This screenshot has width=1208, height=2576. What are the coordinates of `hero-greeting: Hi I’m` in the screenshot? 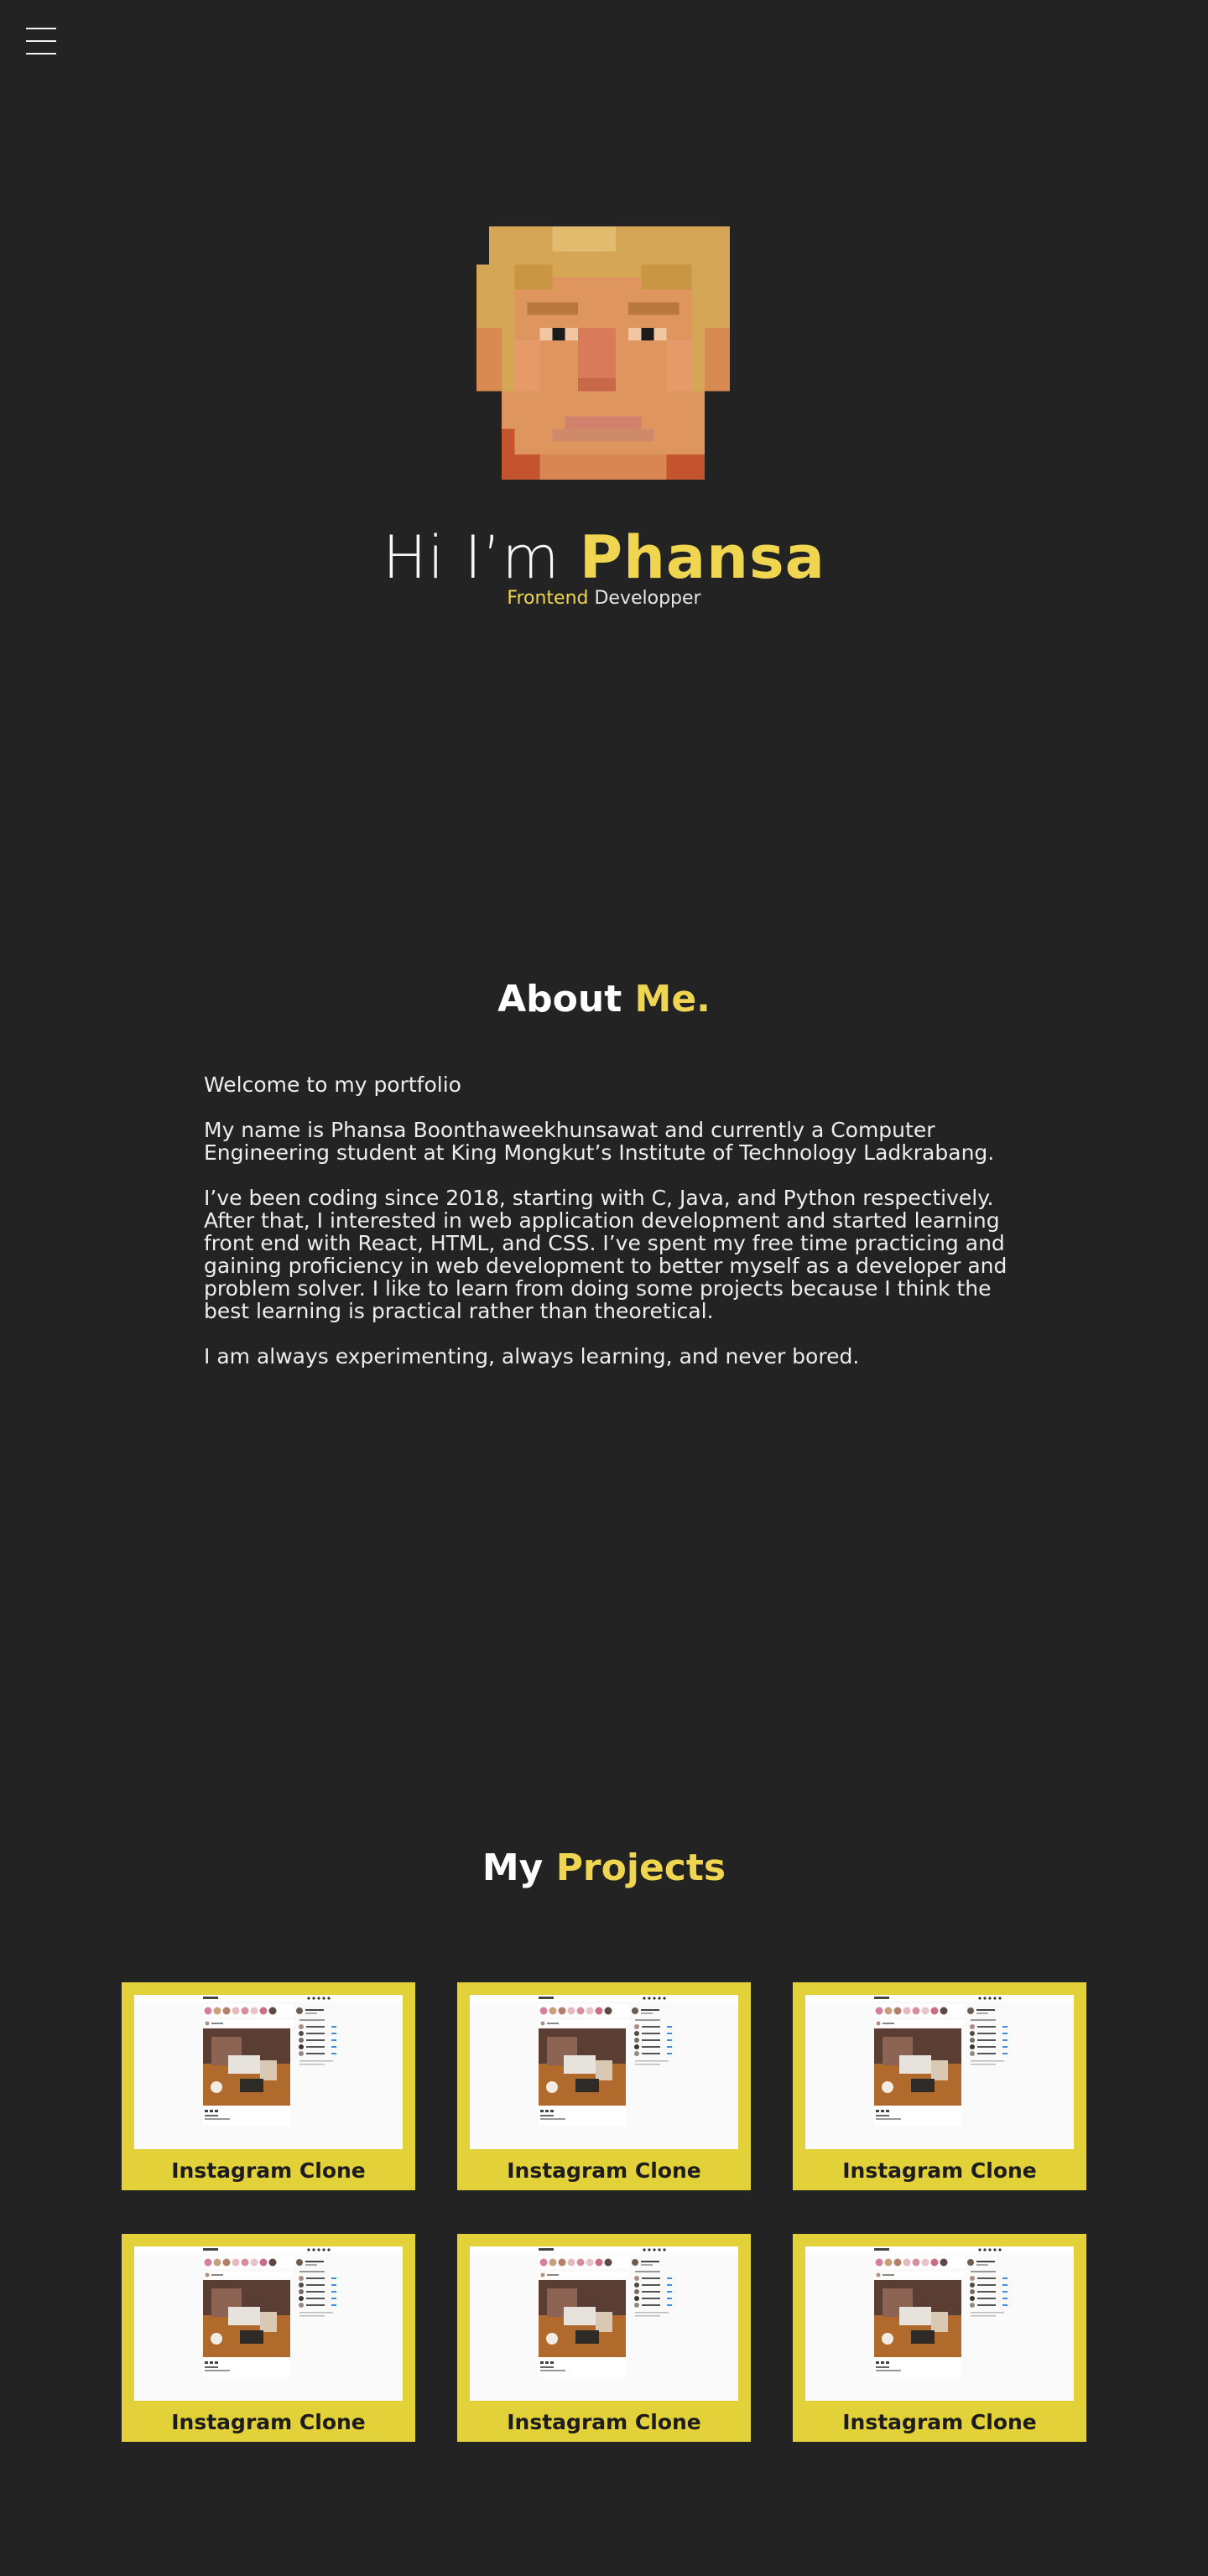 It's located at (481, 557).